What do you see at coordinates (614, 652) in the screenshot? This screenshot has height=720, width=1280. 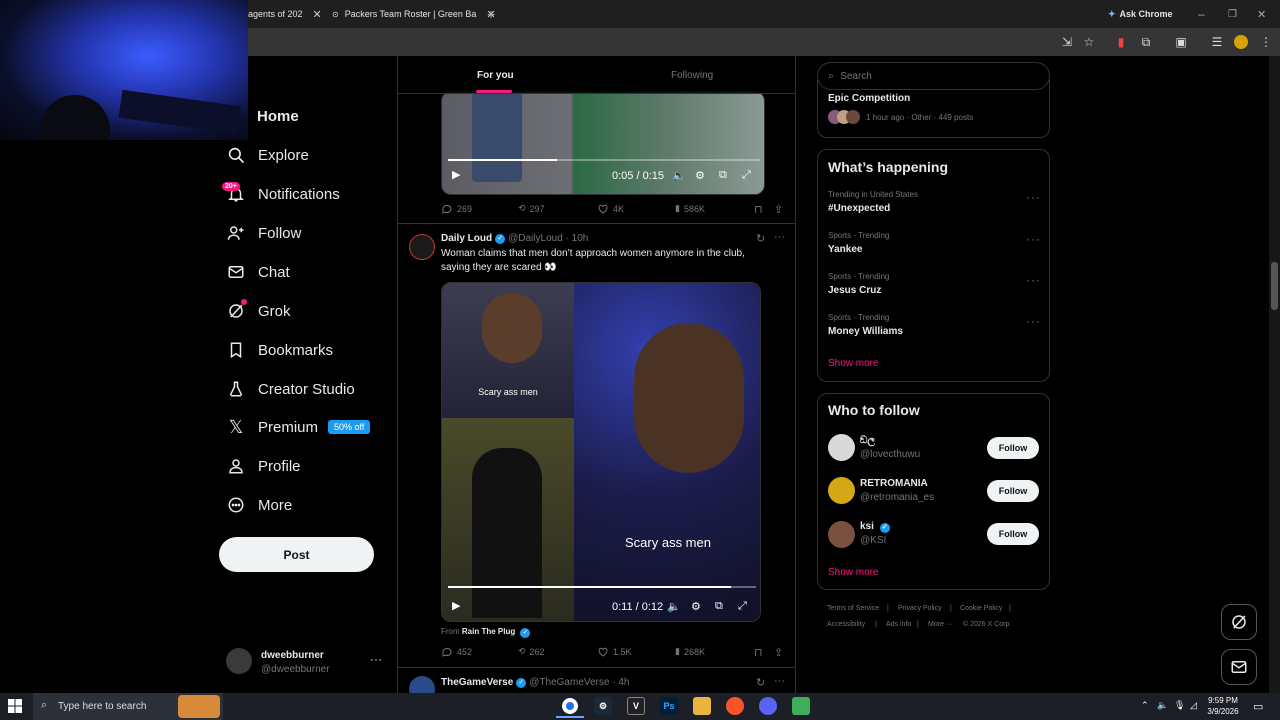 I see `like-button: 1.5K` at bounding box center [614, 652].